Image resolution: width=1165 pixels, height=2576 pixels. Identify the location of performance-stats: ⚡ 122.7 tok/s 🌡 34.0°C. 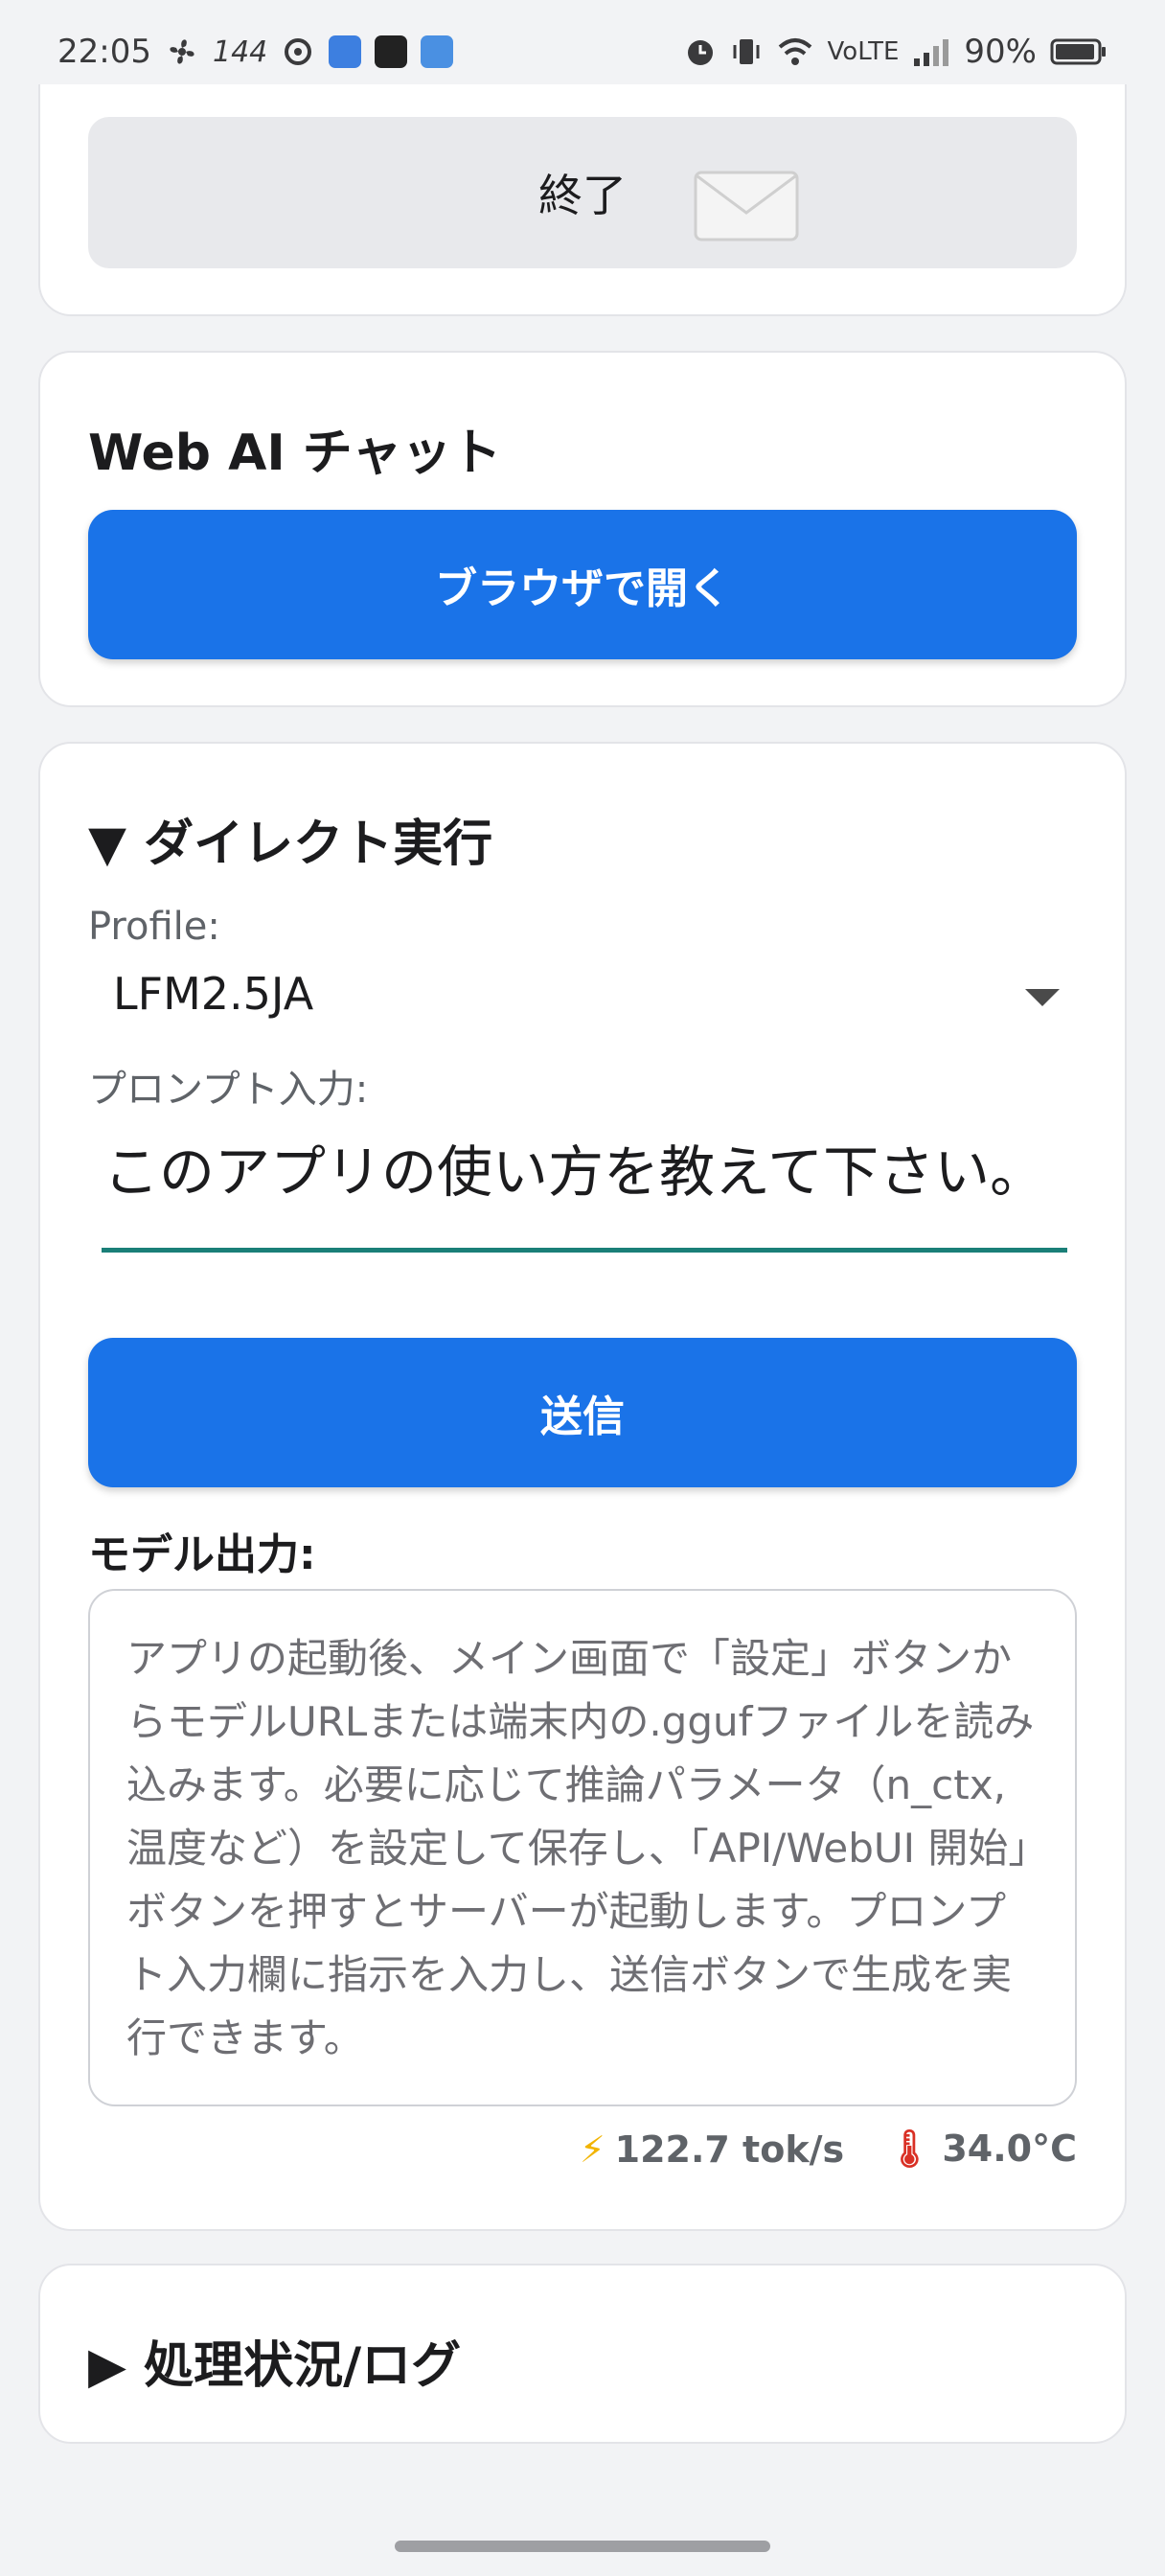
(829, 2149).